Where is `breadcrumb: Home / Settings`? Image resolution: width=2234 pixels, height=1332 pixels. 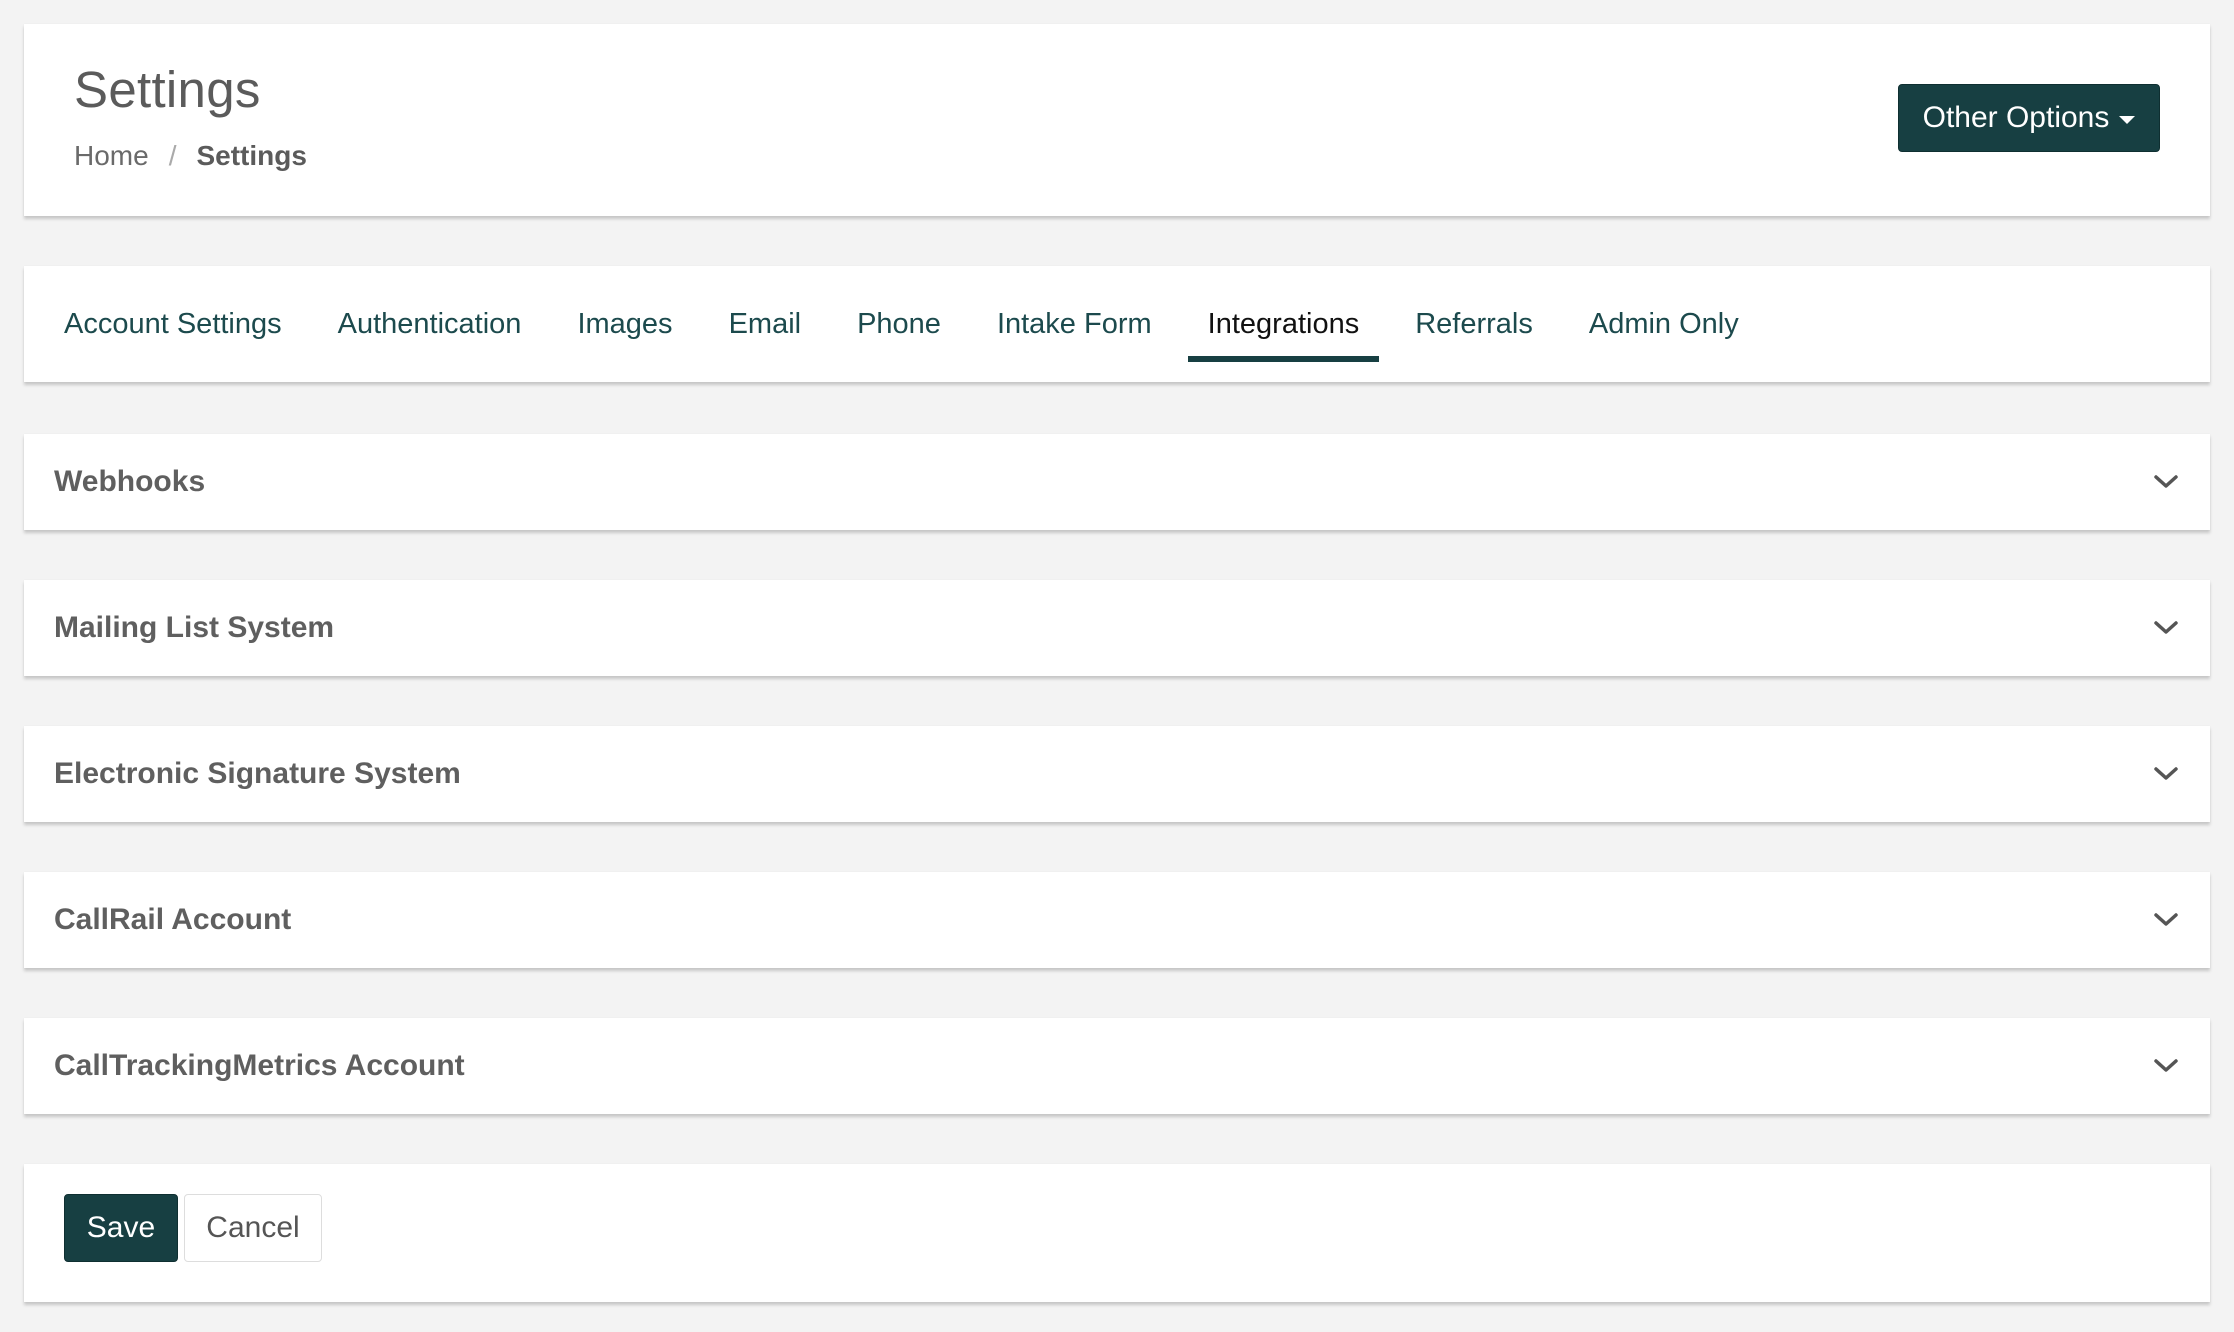 breadcrumb: Home / Settings is located at coordinates (190, 156).